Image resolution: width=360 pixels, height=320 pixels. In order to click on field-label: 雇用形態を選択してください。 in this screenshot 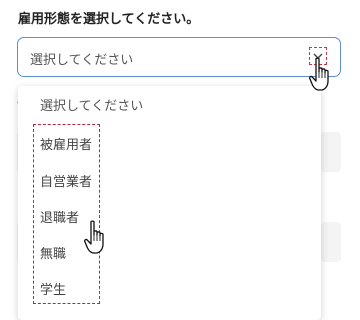, I will do `click(109, 19)`.